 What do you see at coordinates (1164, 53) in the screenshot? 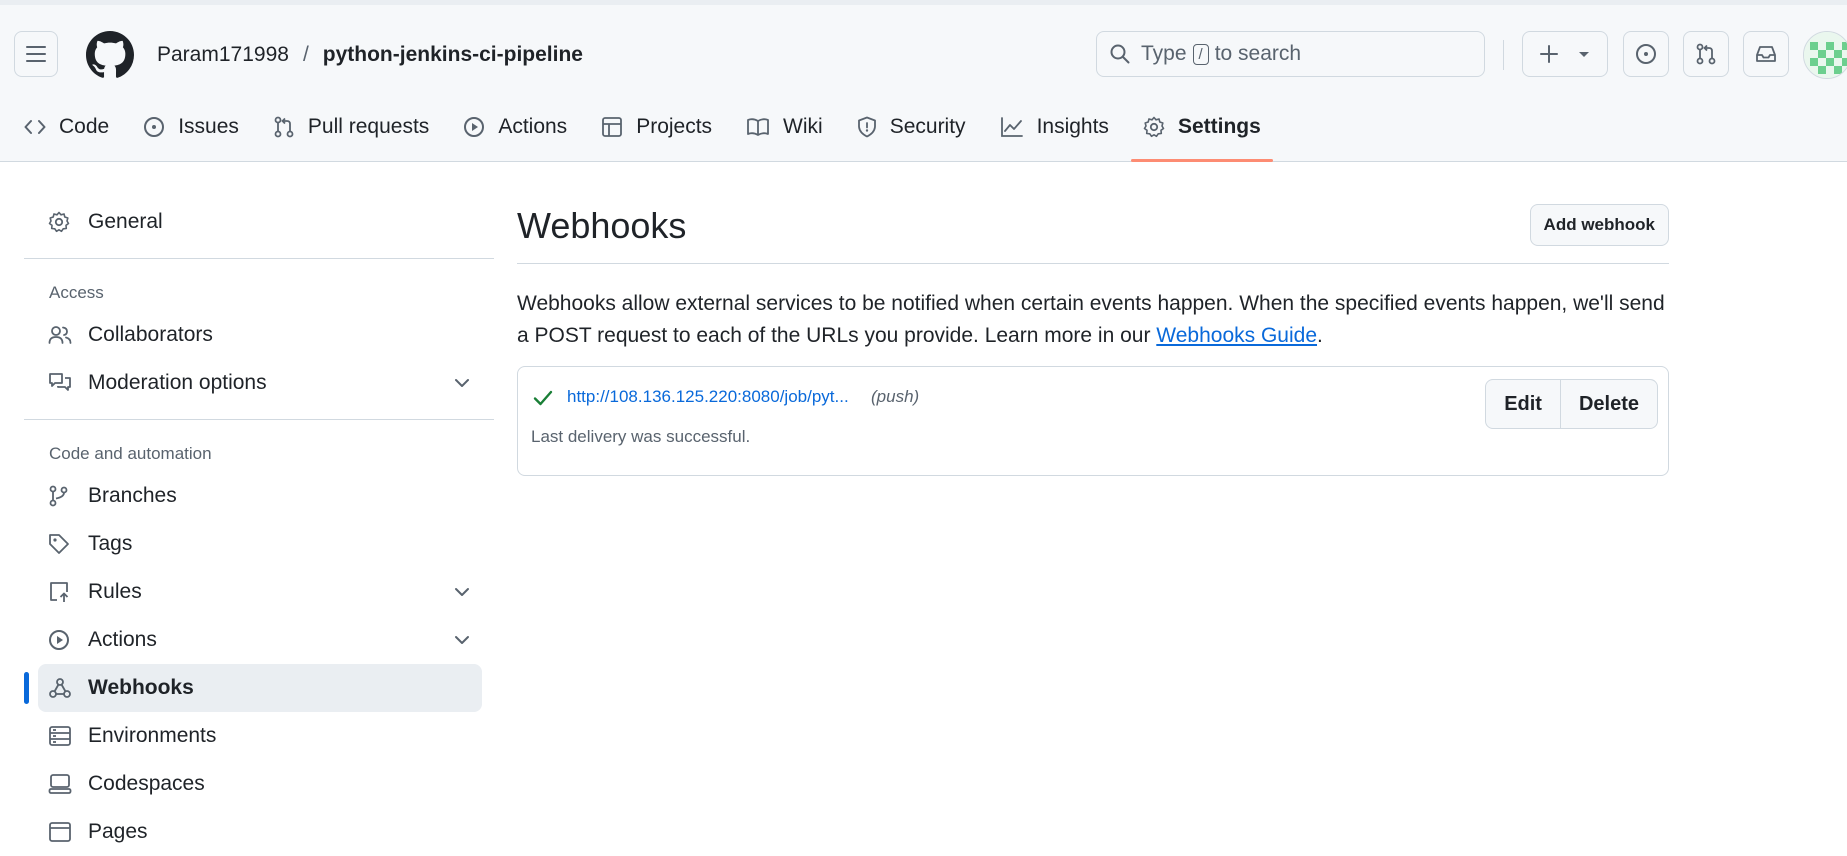
I see `search-prefix: Type` at bounding box center [1164, 53].